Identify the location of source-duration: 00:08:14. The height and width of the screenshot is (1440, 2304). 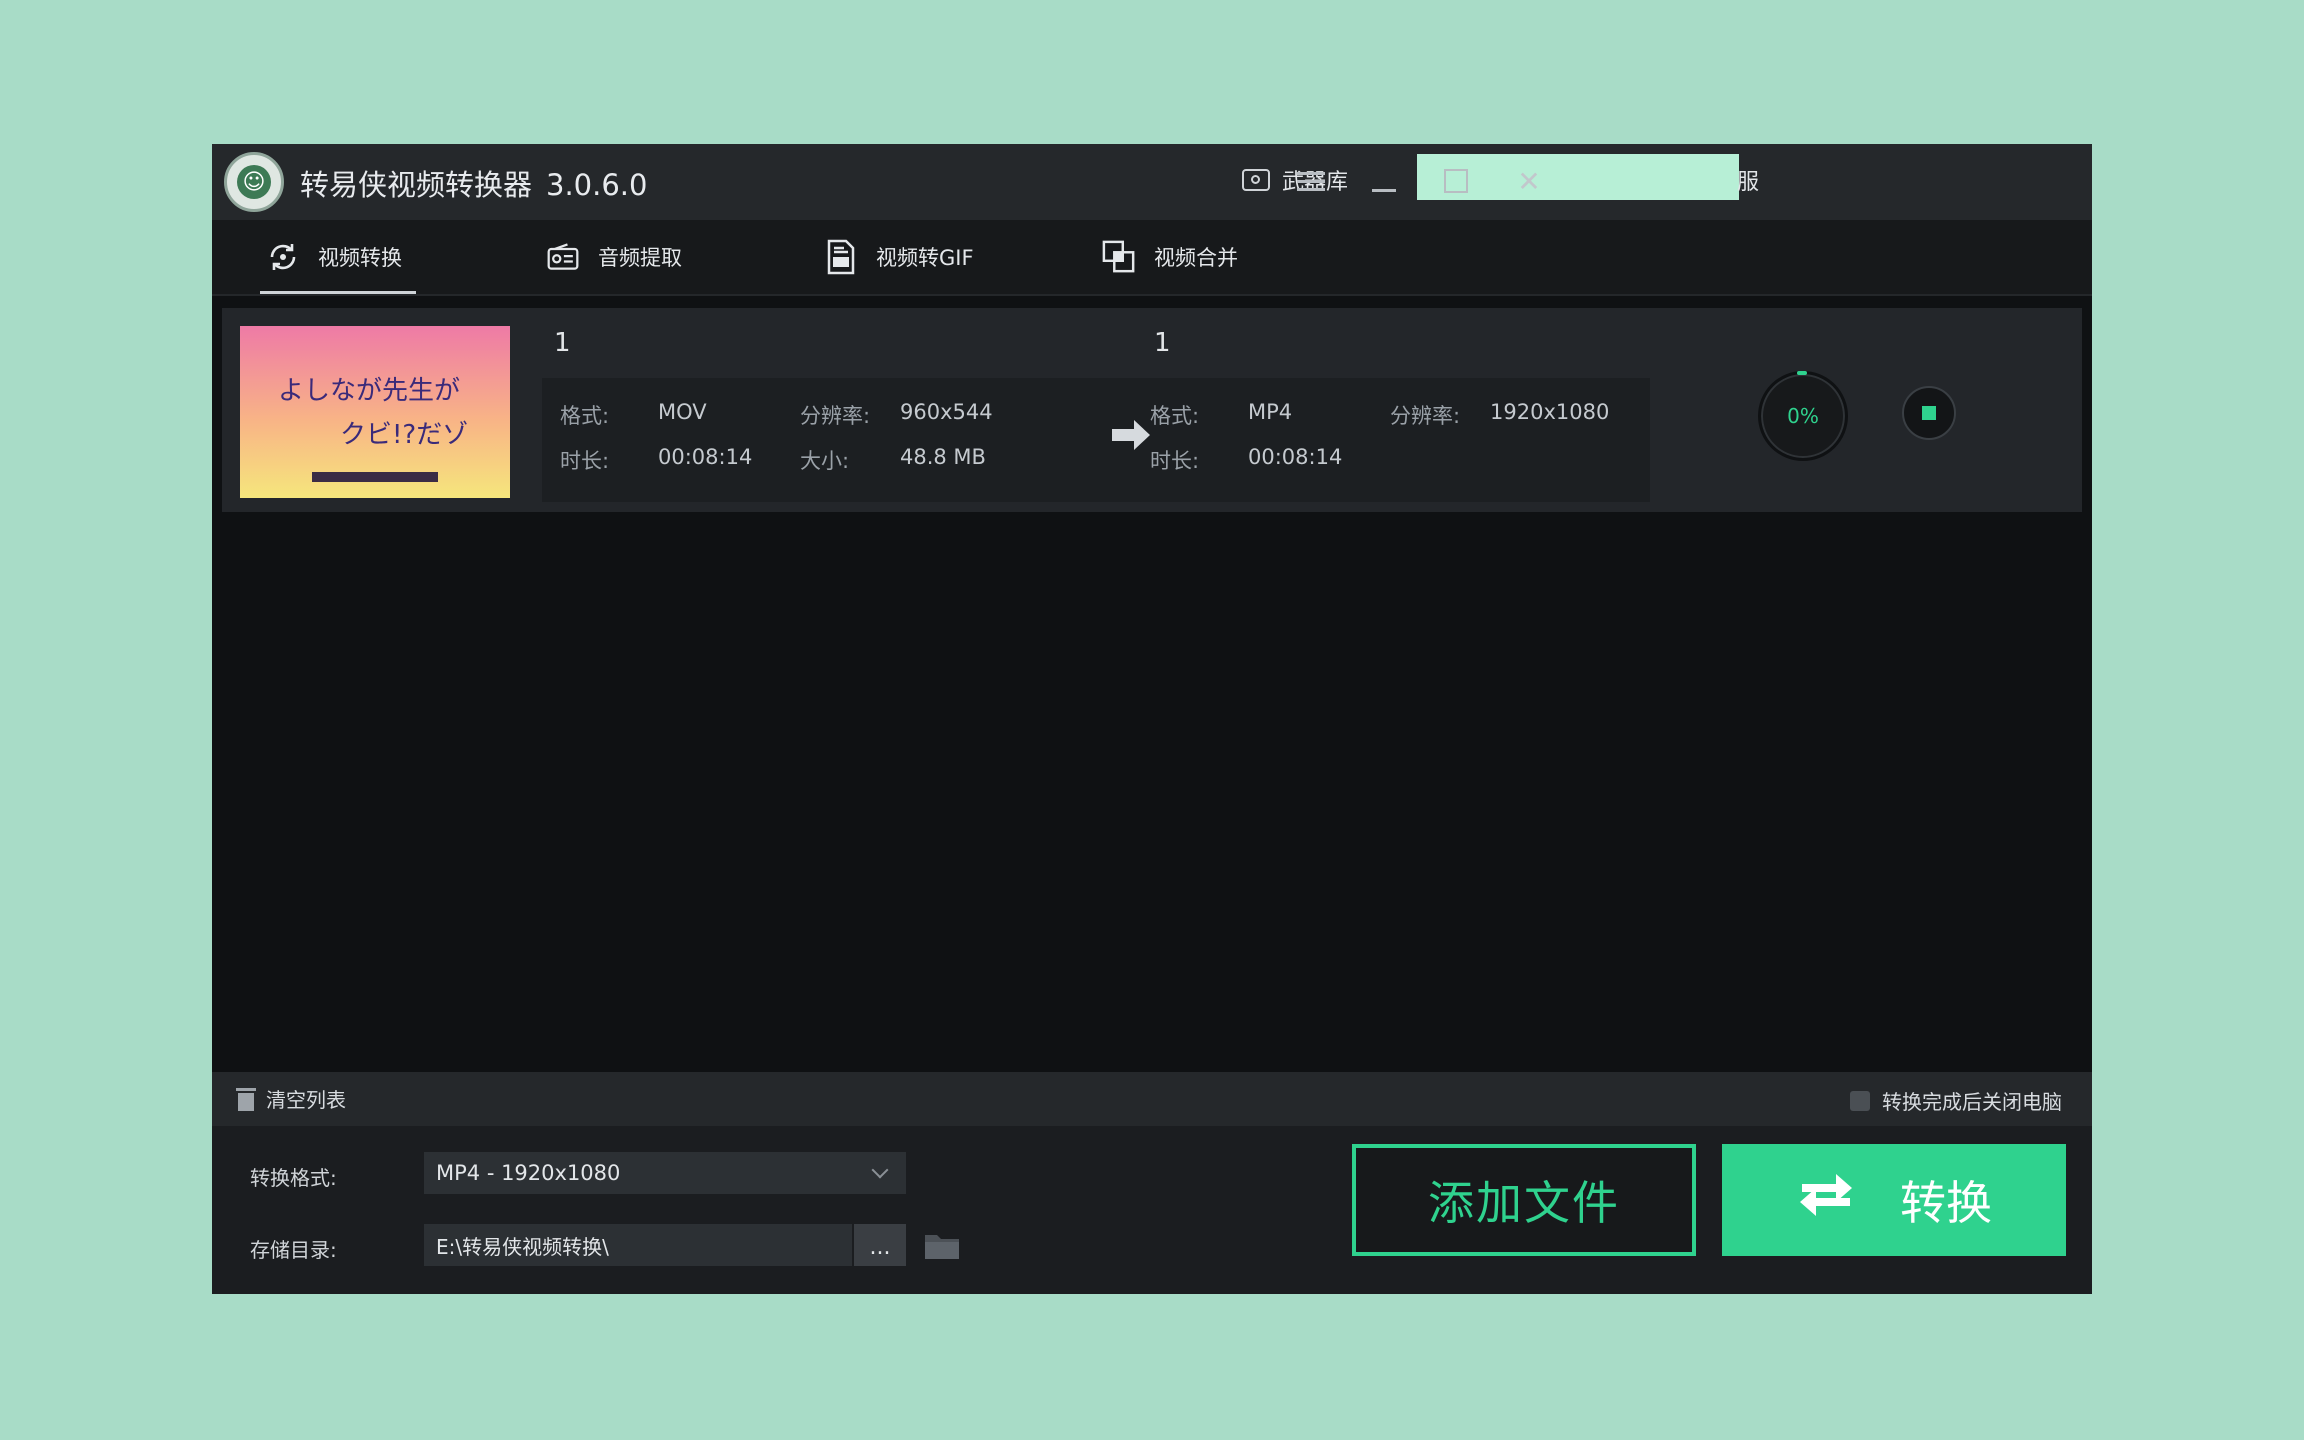
(705, 457).